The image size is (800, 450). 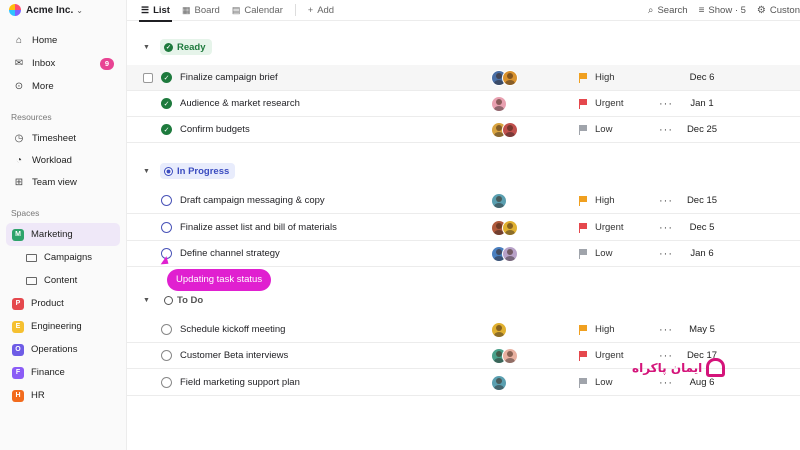 I want to click on group-header: ▼ To Do, so click(x=463, y=300).